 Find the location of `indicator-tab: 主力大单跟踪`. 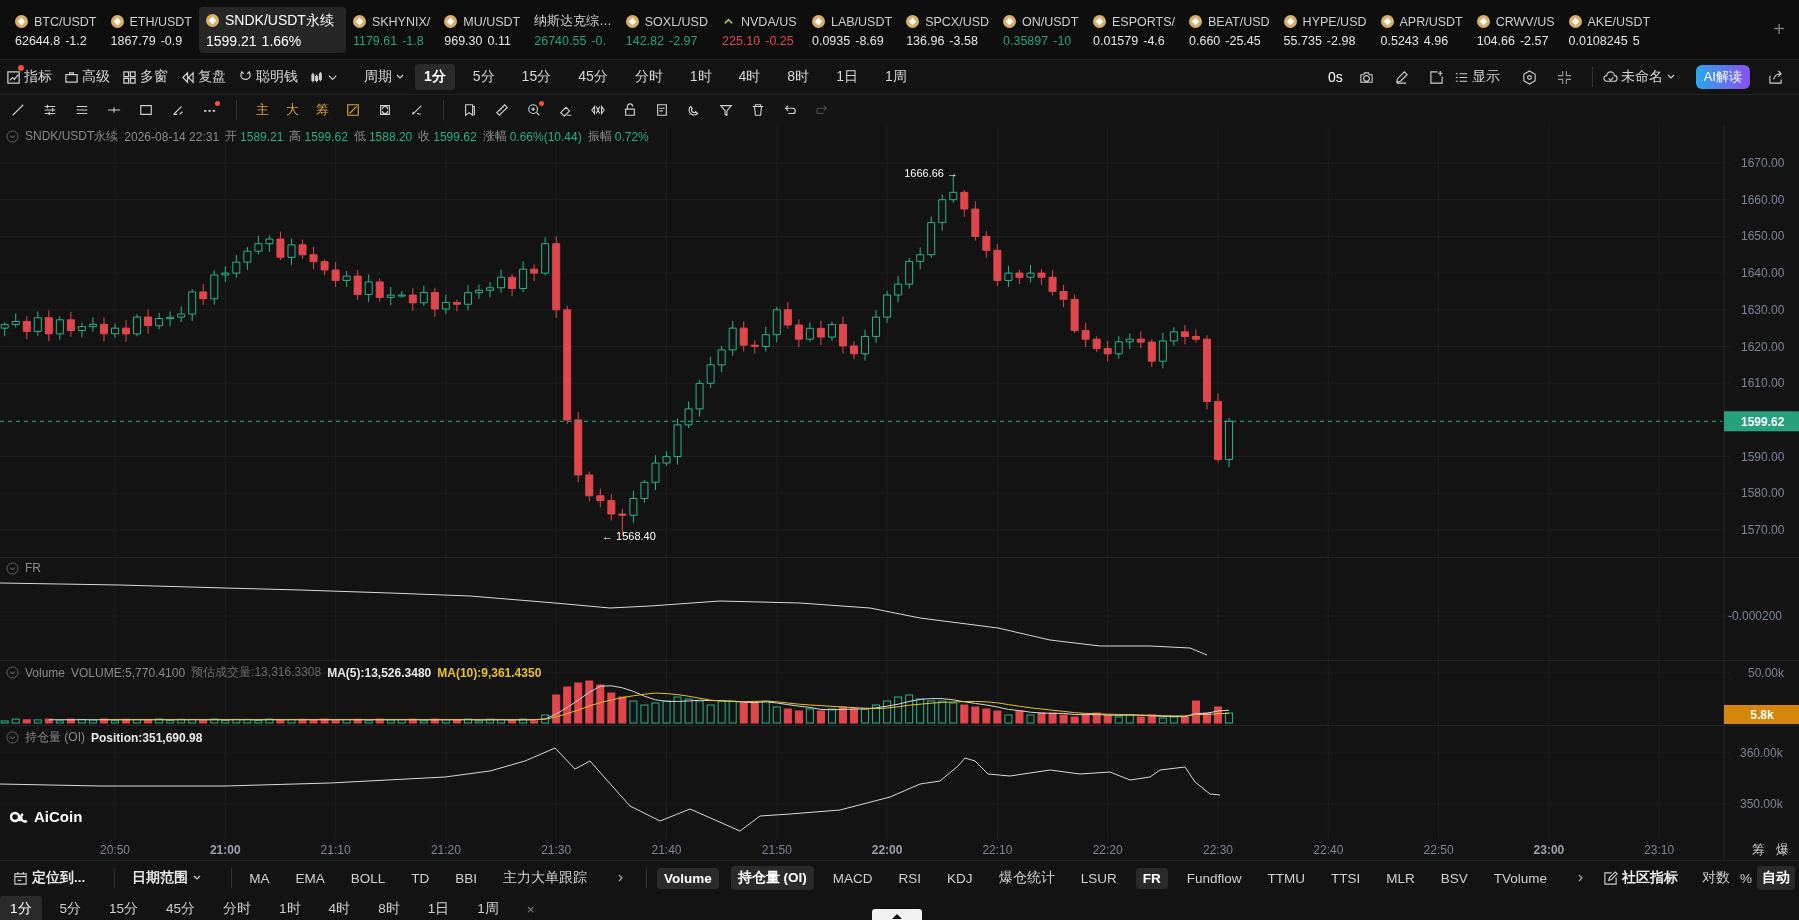

indicator-tab: 主力大单跟踪 is located at coordinates (545, 878).